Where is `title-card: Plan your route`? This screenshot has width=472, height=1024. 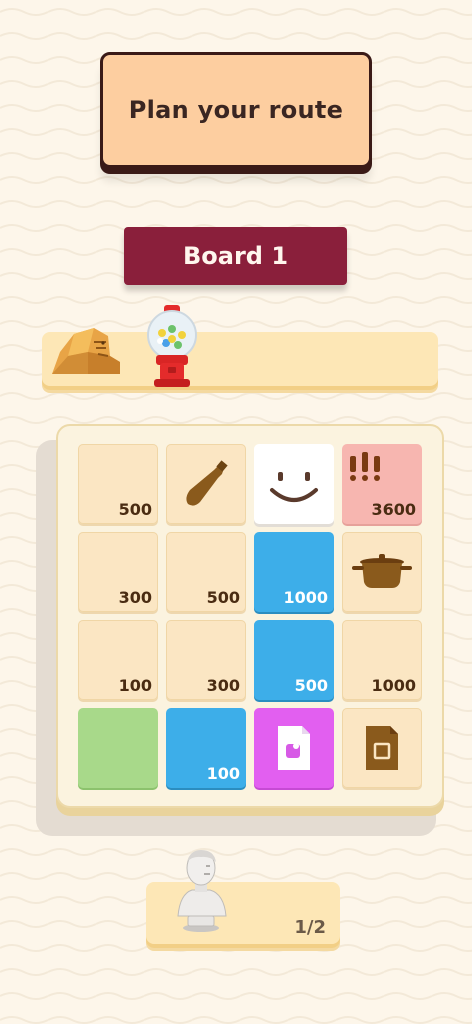
title-card: Plan your route is located at coordinates (236, 110).